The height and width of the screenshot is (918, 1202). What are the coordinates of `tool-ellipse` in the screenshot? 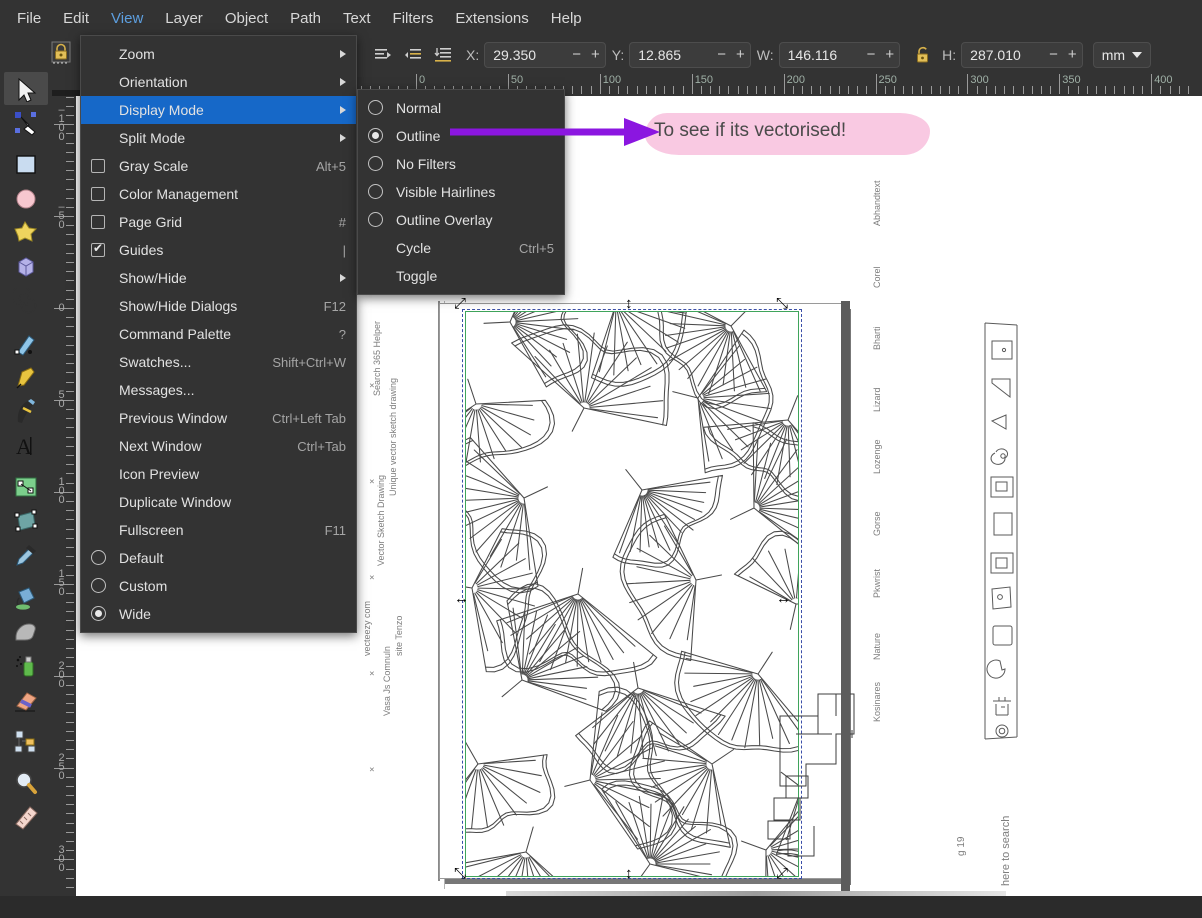 It's located at (26, 198).